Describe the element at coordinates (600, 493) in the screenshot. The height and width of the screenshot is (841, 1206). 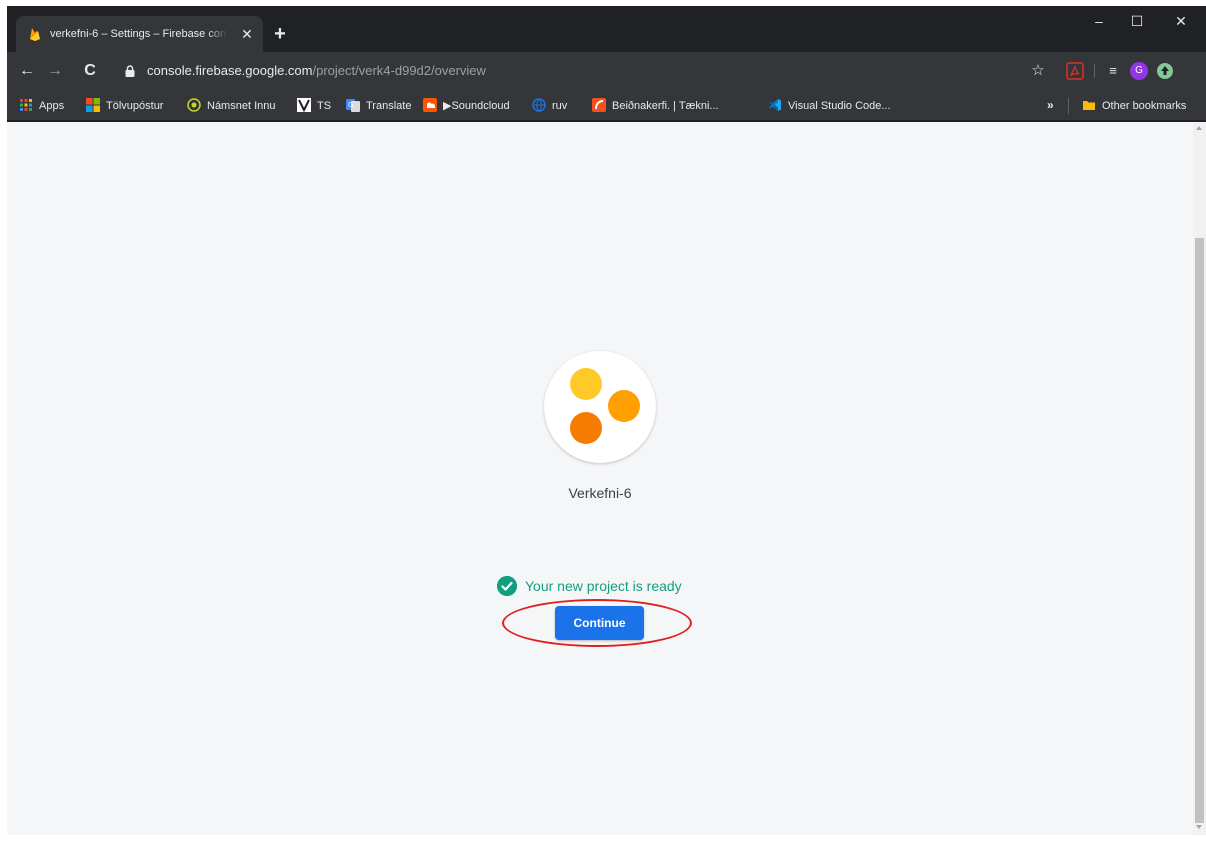
I see `project-name: Verkefni-6` at that location.